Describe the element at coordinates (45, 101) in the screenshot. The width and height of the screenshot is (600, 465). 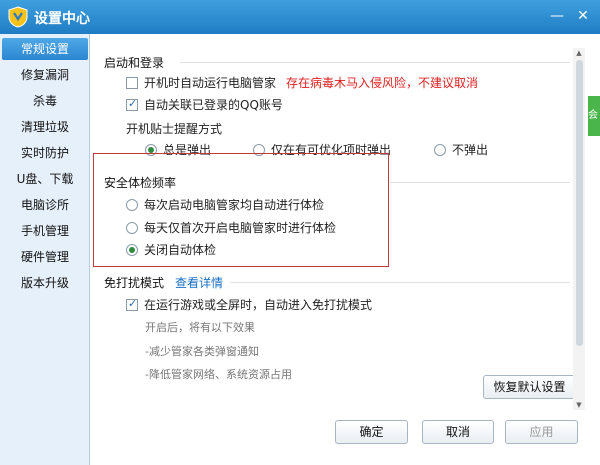
I see `sidebar-item-antivirus: 杀毒` at that location.